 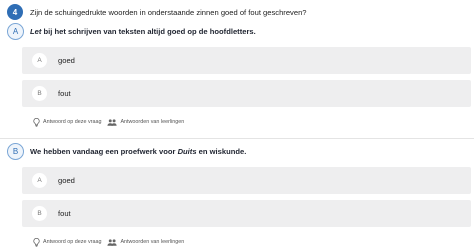 I want to click on item-letter-badge: B, so click(x=15, y=151).